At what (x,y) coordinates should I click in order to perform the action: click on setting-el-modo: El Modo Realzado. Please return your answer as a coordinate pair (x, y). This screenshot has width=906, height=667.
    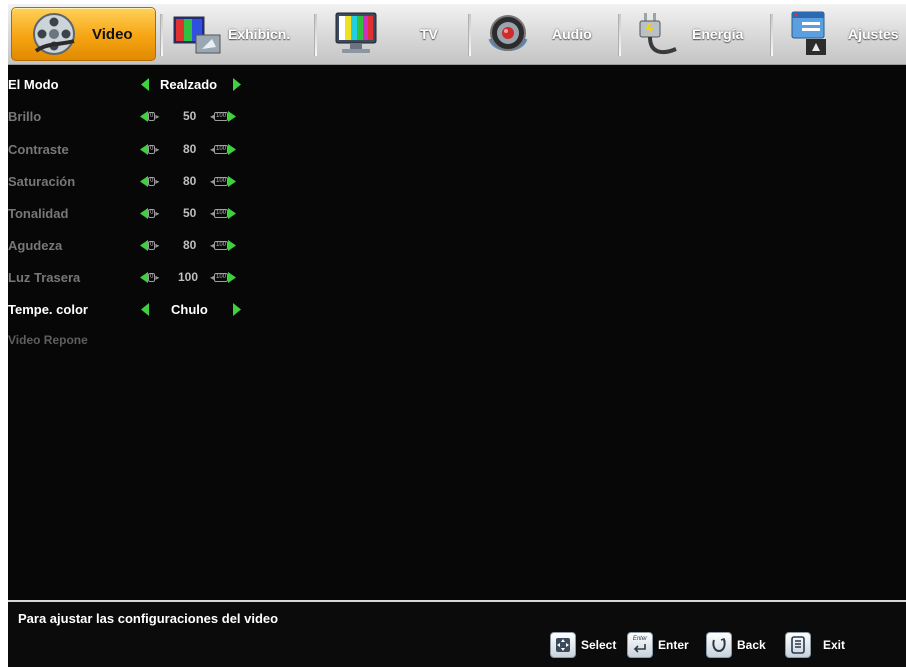
    Looking at the image, I should click on (138, 84).